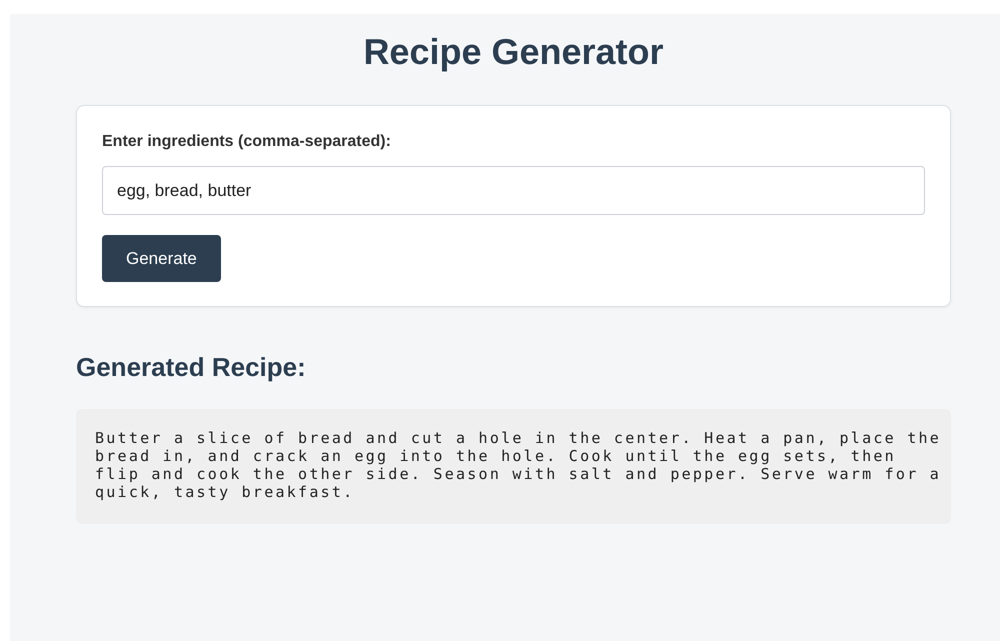 Image resolution: width=1000 pixels, height=641 pixels. What do you see at coordinates (513, 190) in the screenshot?
I see `ingredients-field: egg, bread, butter` at bounding box center [513, 190].